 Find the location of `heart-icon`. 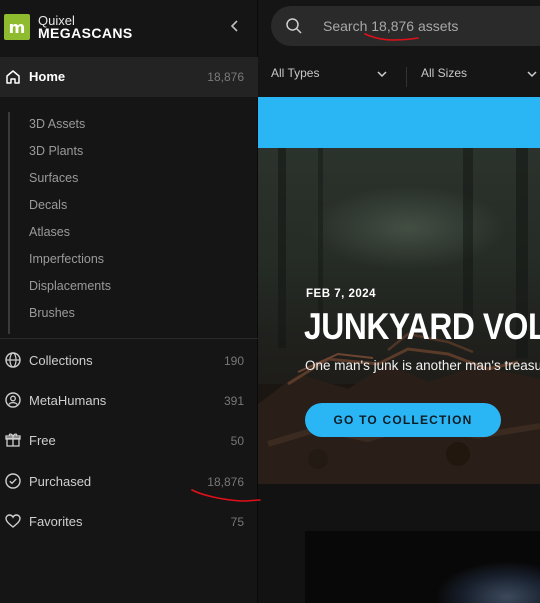

heart-icon is located at coordinates (13, 521).